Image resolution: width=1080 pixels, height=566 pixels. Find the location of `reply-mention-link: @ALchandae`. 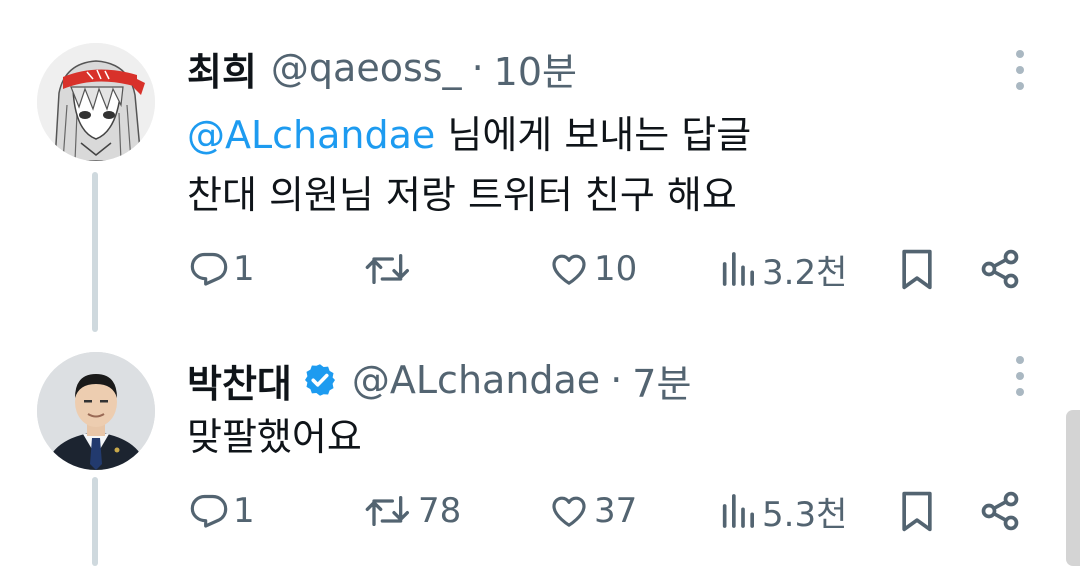

reply-mention-link: @ALchandae is located at coordinates (311, 135).